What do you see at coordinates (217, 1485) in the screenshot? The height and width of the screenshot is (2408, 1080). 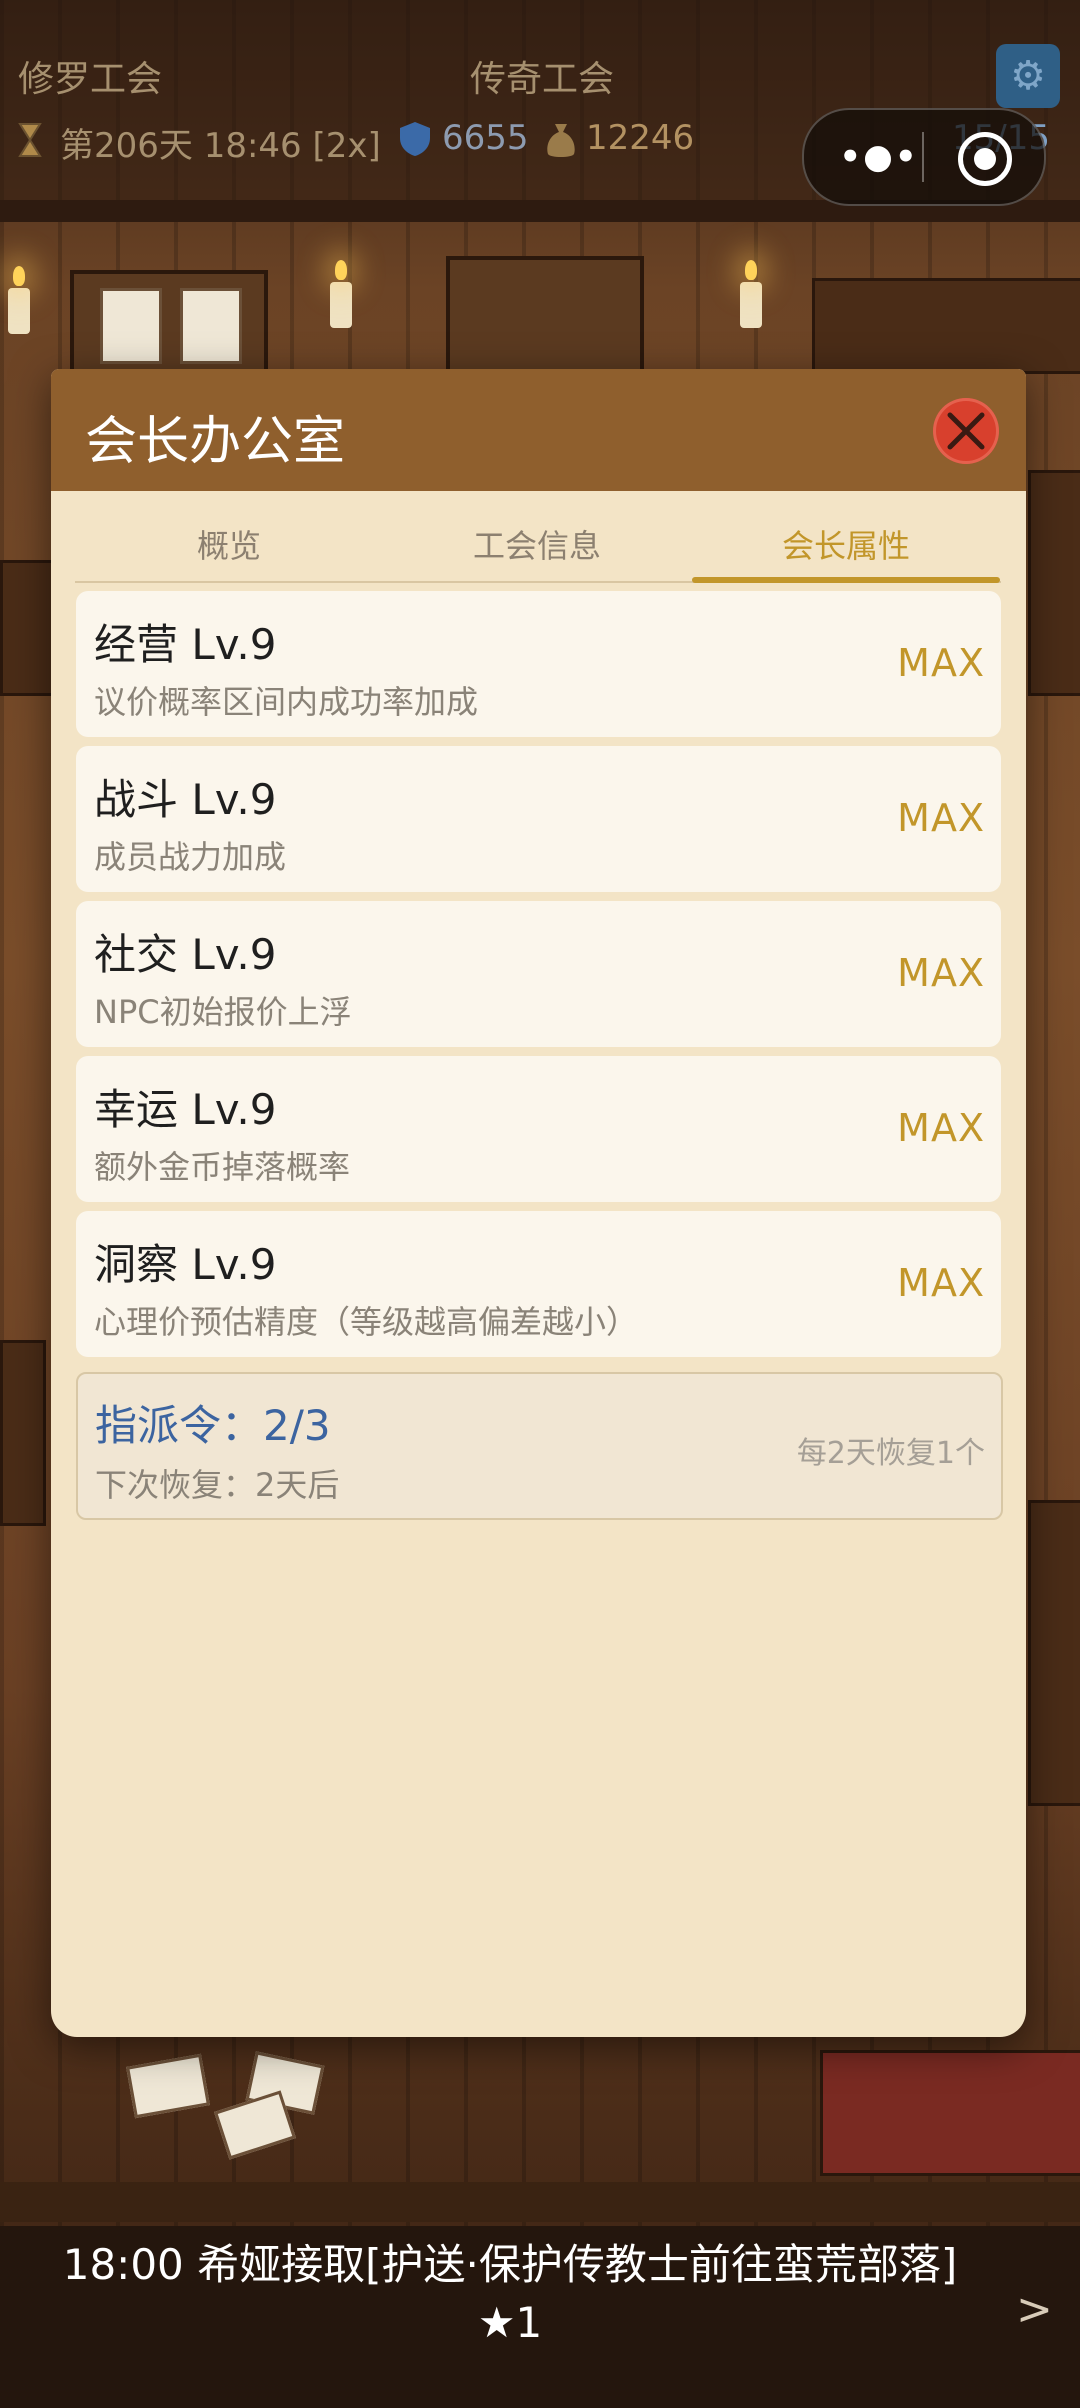 I see `dispatch-next-recovery: 下次恢复：2天后` at bounding box center [217, 1485].